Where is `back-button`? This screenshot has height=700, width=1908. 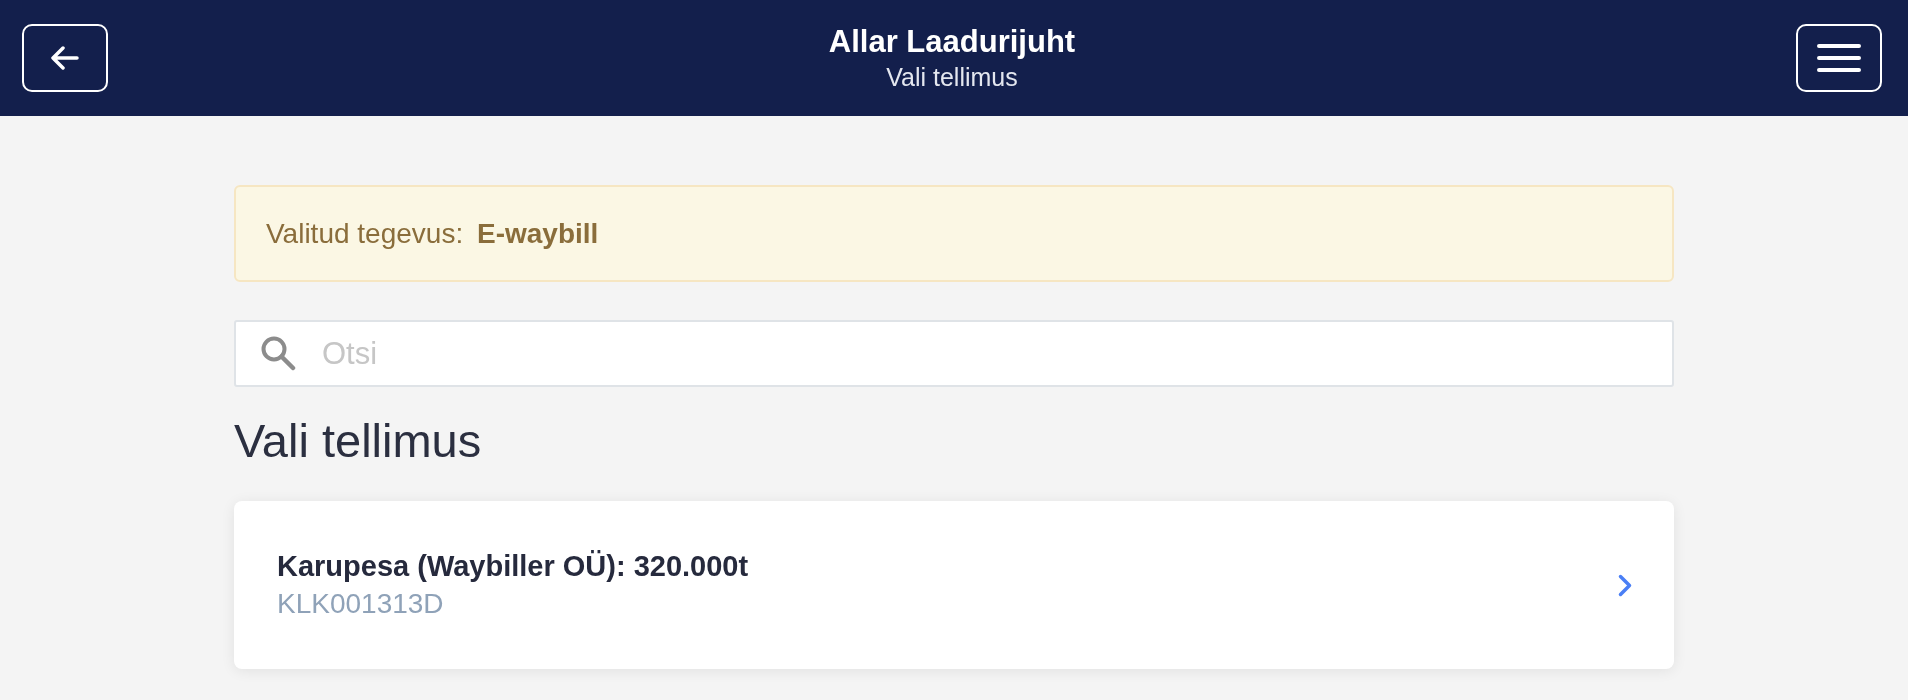
back-button is located at coordinates (65, 58).